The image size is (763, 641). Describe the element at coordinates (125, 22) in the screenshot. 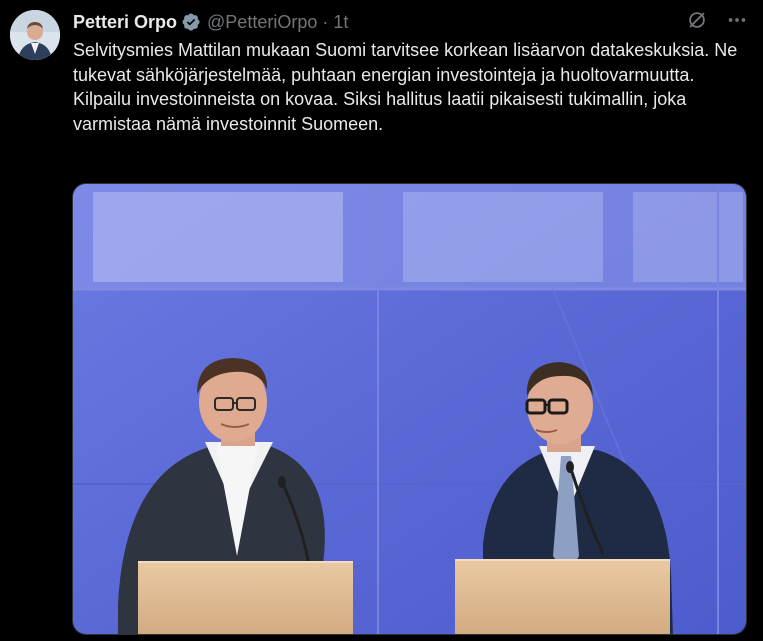

I see `author-display-name: Petteri Orpo` at that location.